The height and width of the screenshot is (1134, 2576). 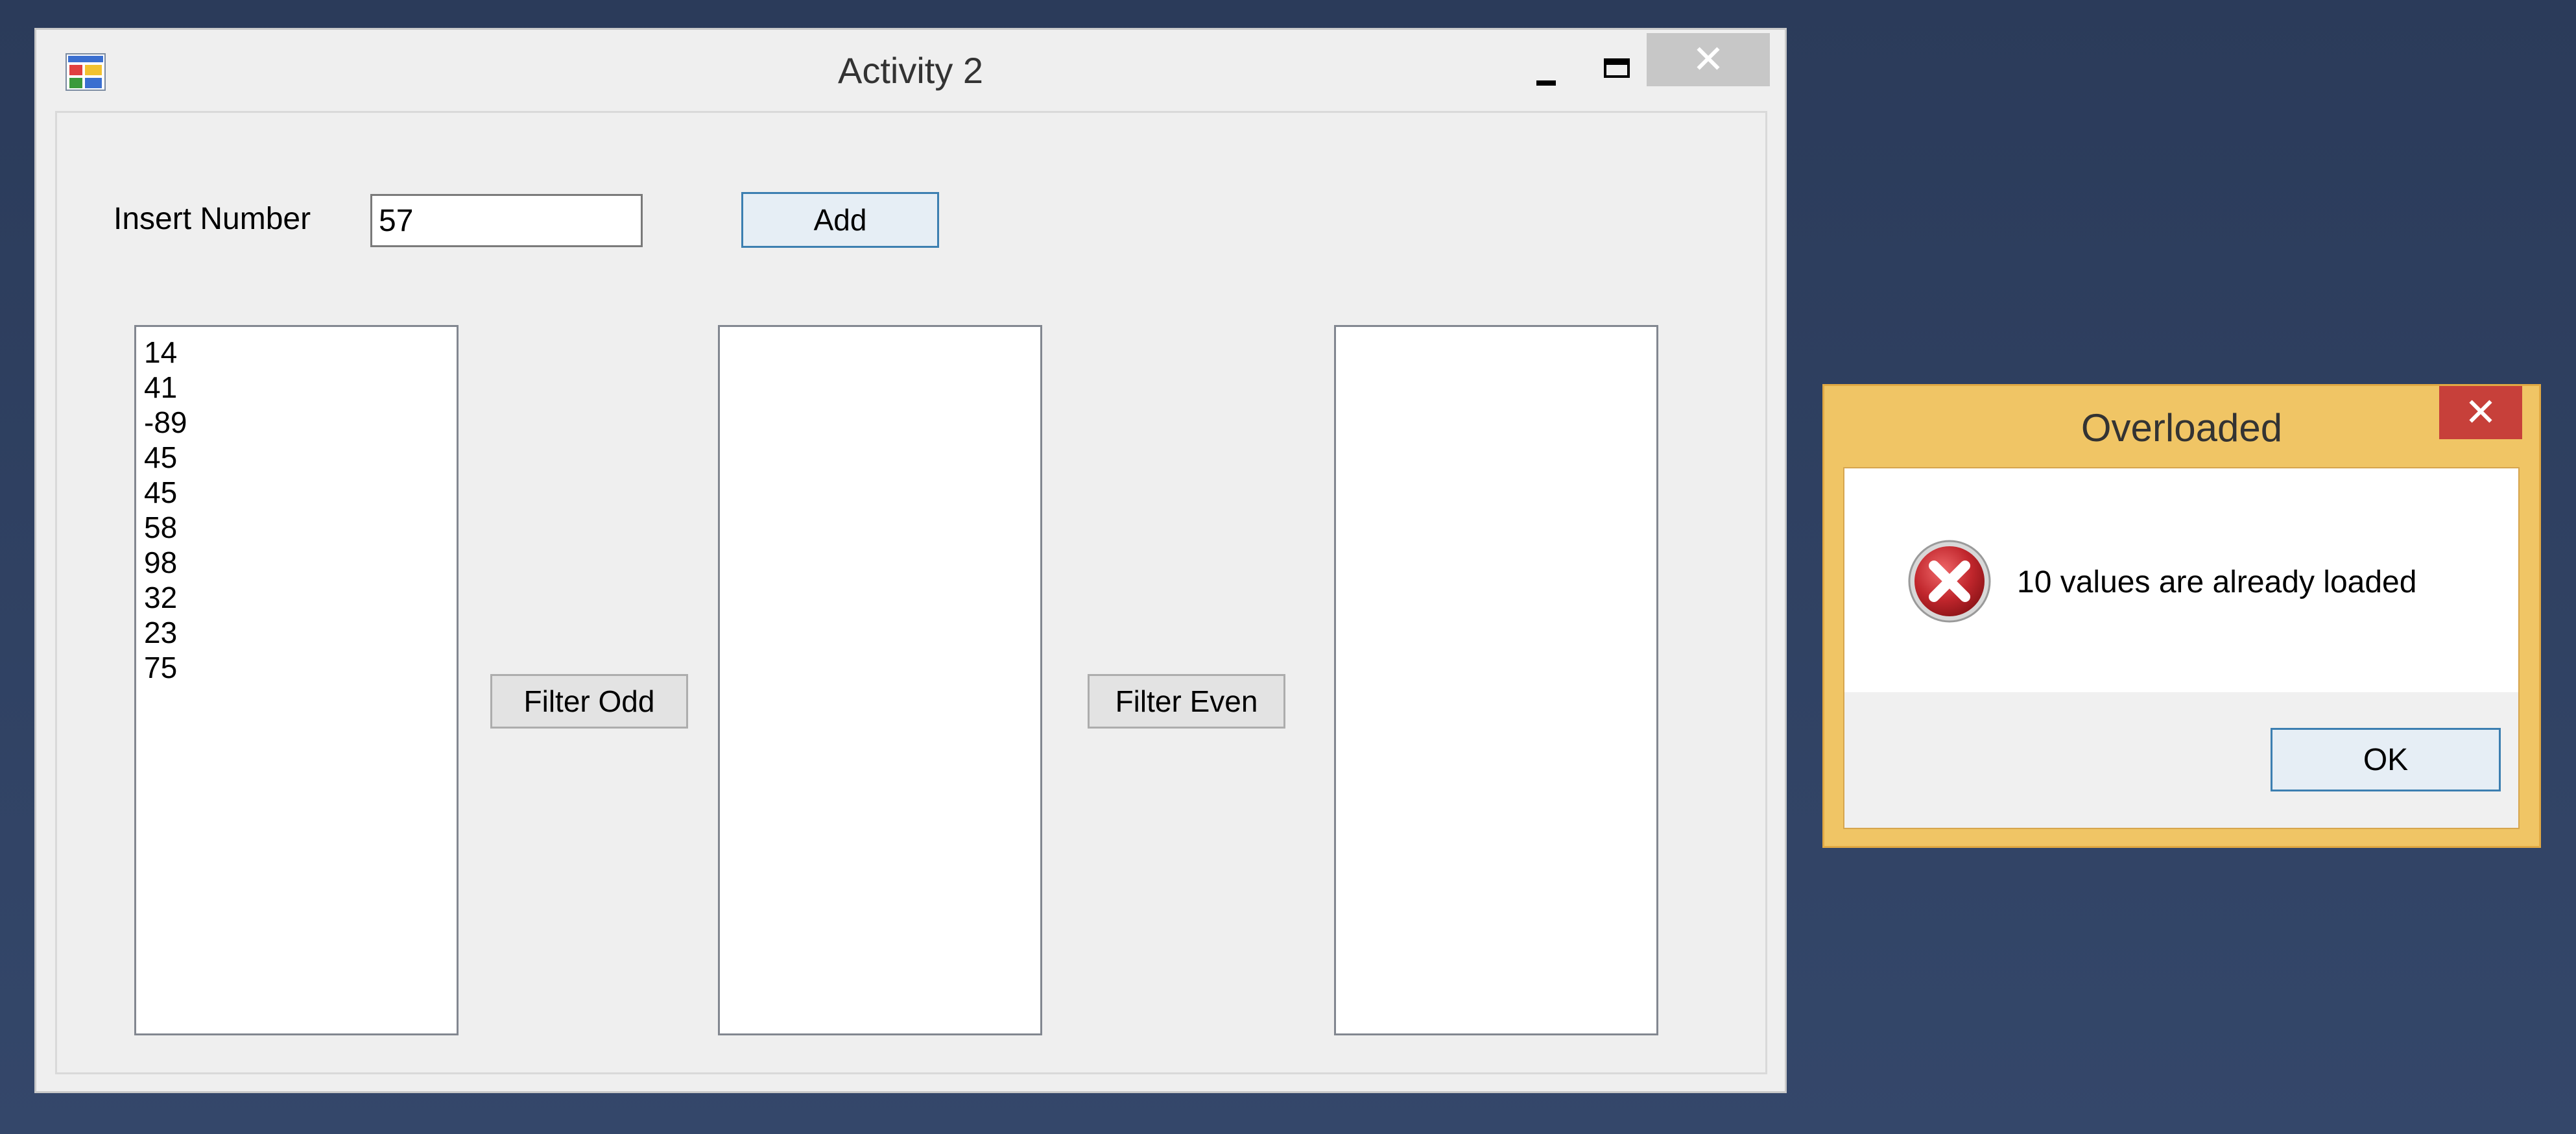 What do you see at coordinates (1186, 701) in the screenshot?
I see `filter-even-button: Filter Even` at bounding box center [1186, 701].